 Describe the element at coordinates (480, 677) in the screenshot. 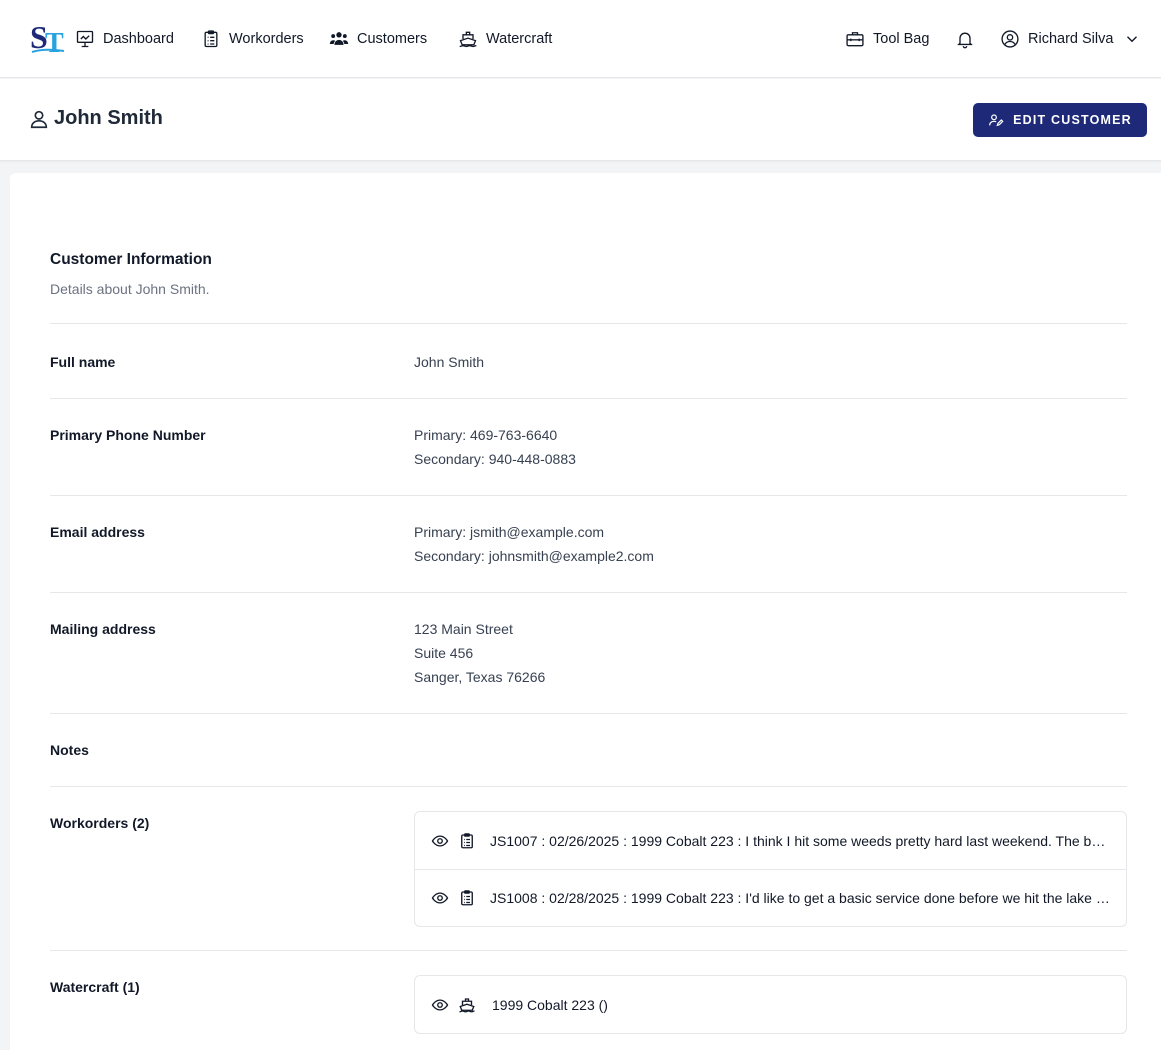

I see `address-line-3: Sanger, Texas 76266` at that location.